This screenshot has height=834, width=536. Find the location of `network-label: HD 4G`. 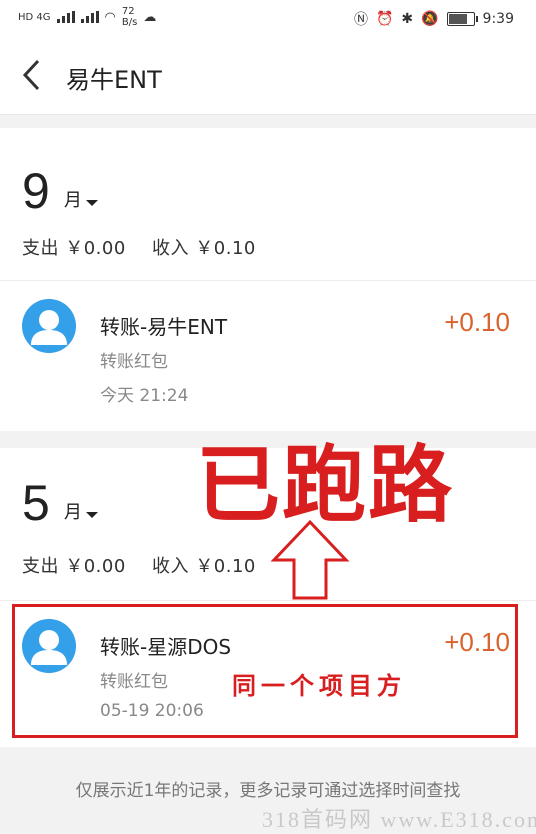

network-label: HD 4G is located at coordinates (34, 17).